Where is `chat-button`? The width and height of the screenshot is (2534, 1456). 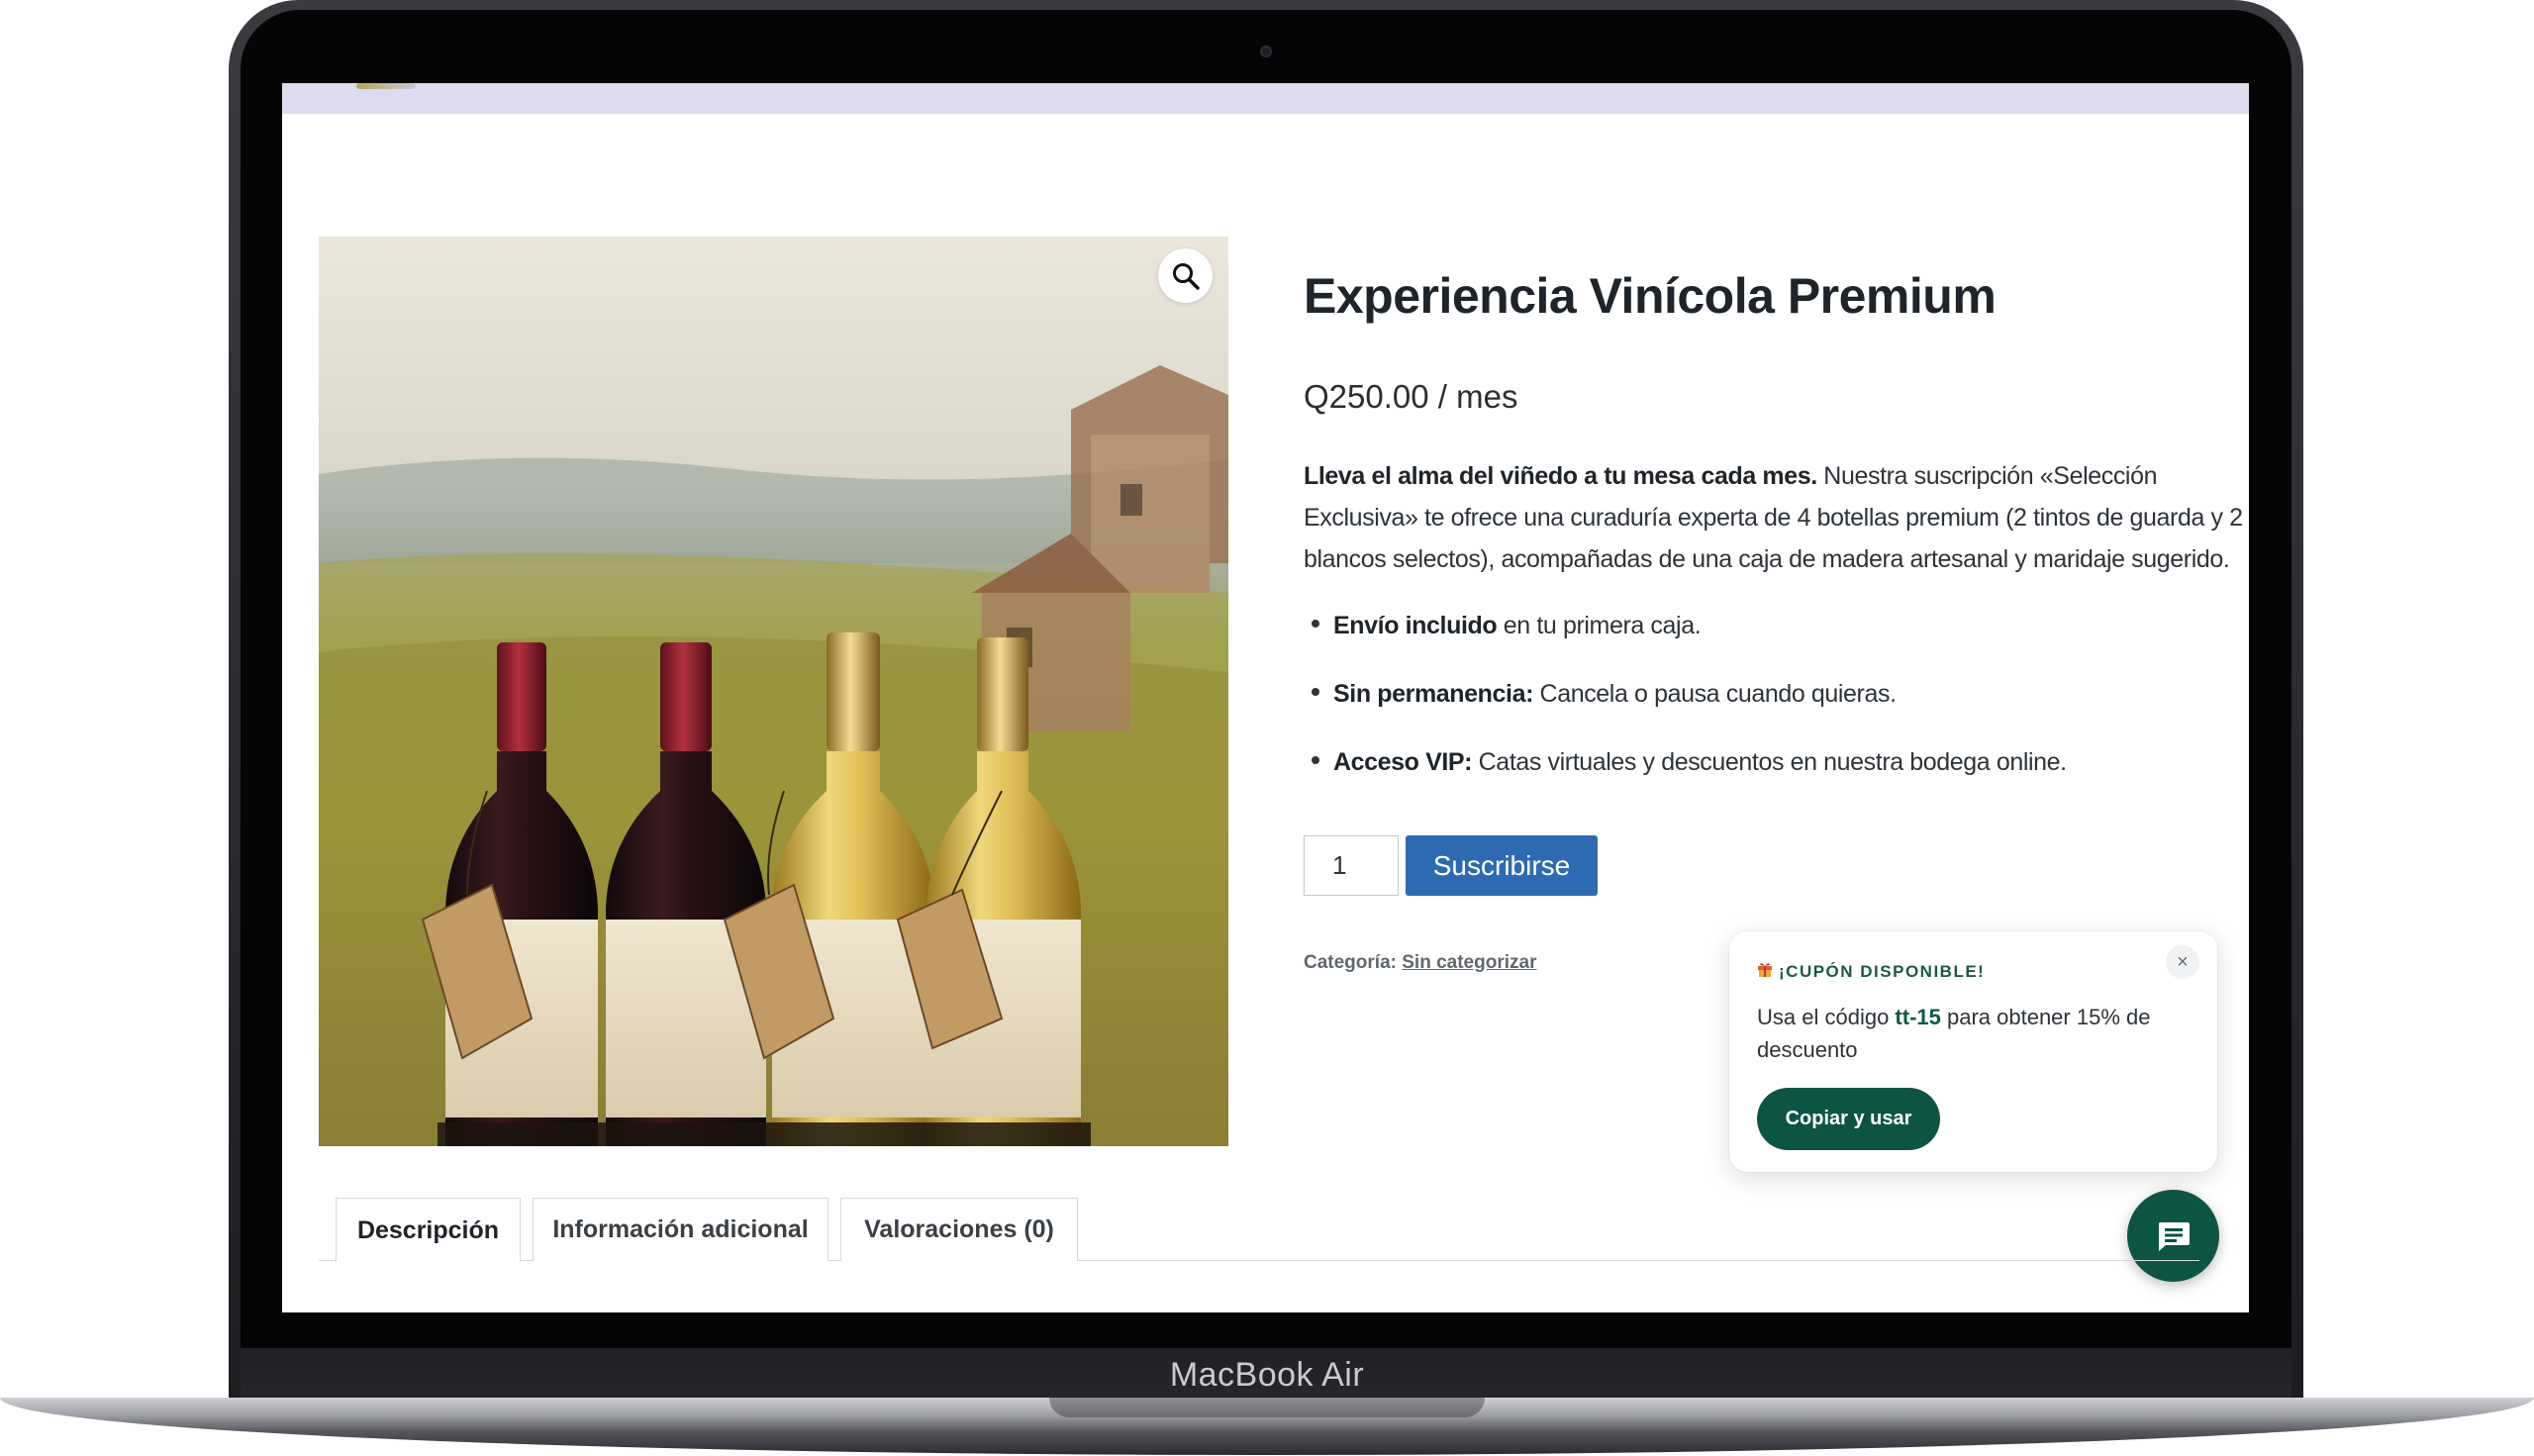
chat-button is located at coordinates (2173, 1236).